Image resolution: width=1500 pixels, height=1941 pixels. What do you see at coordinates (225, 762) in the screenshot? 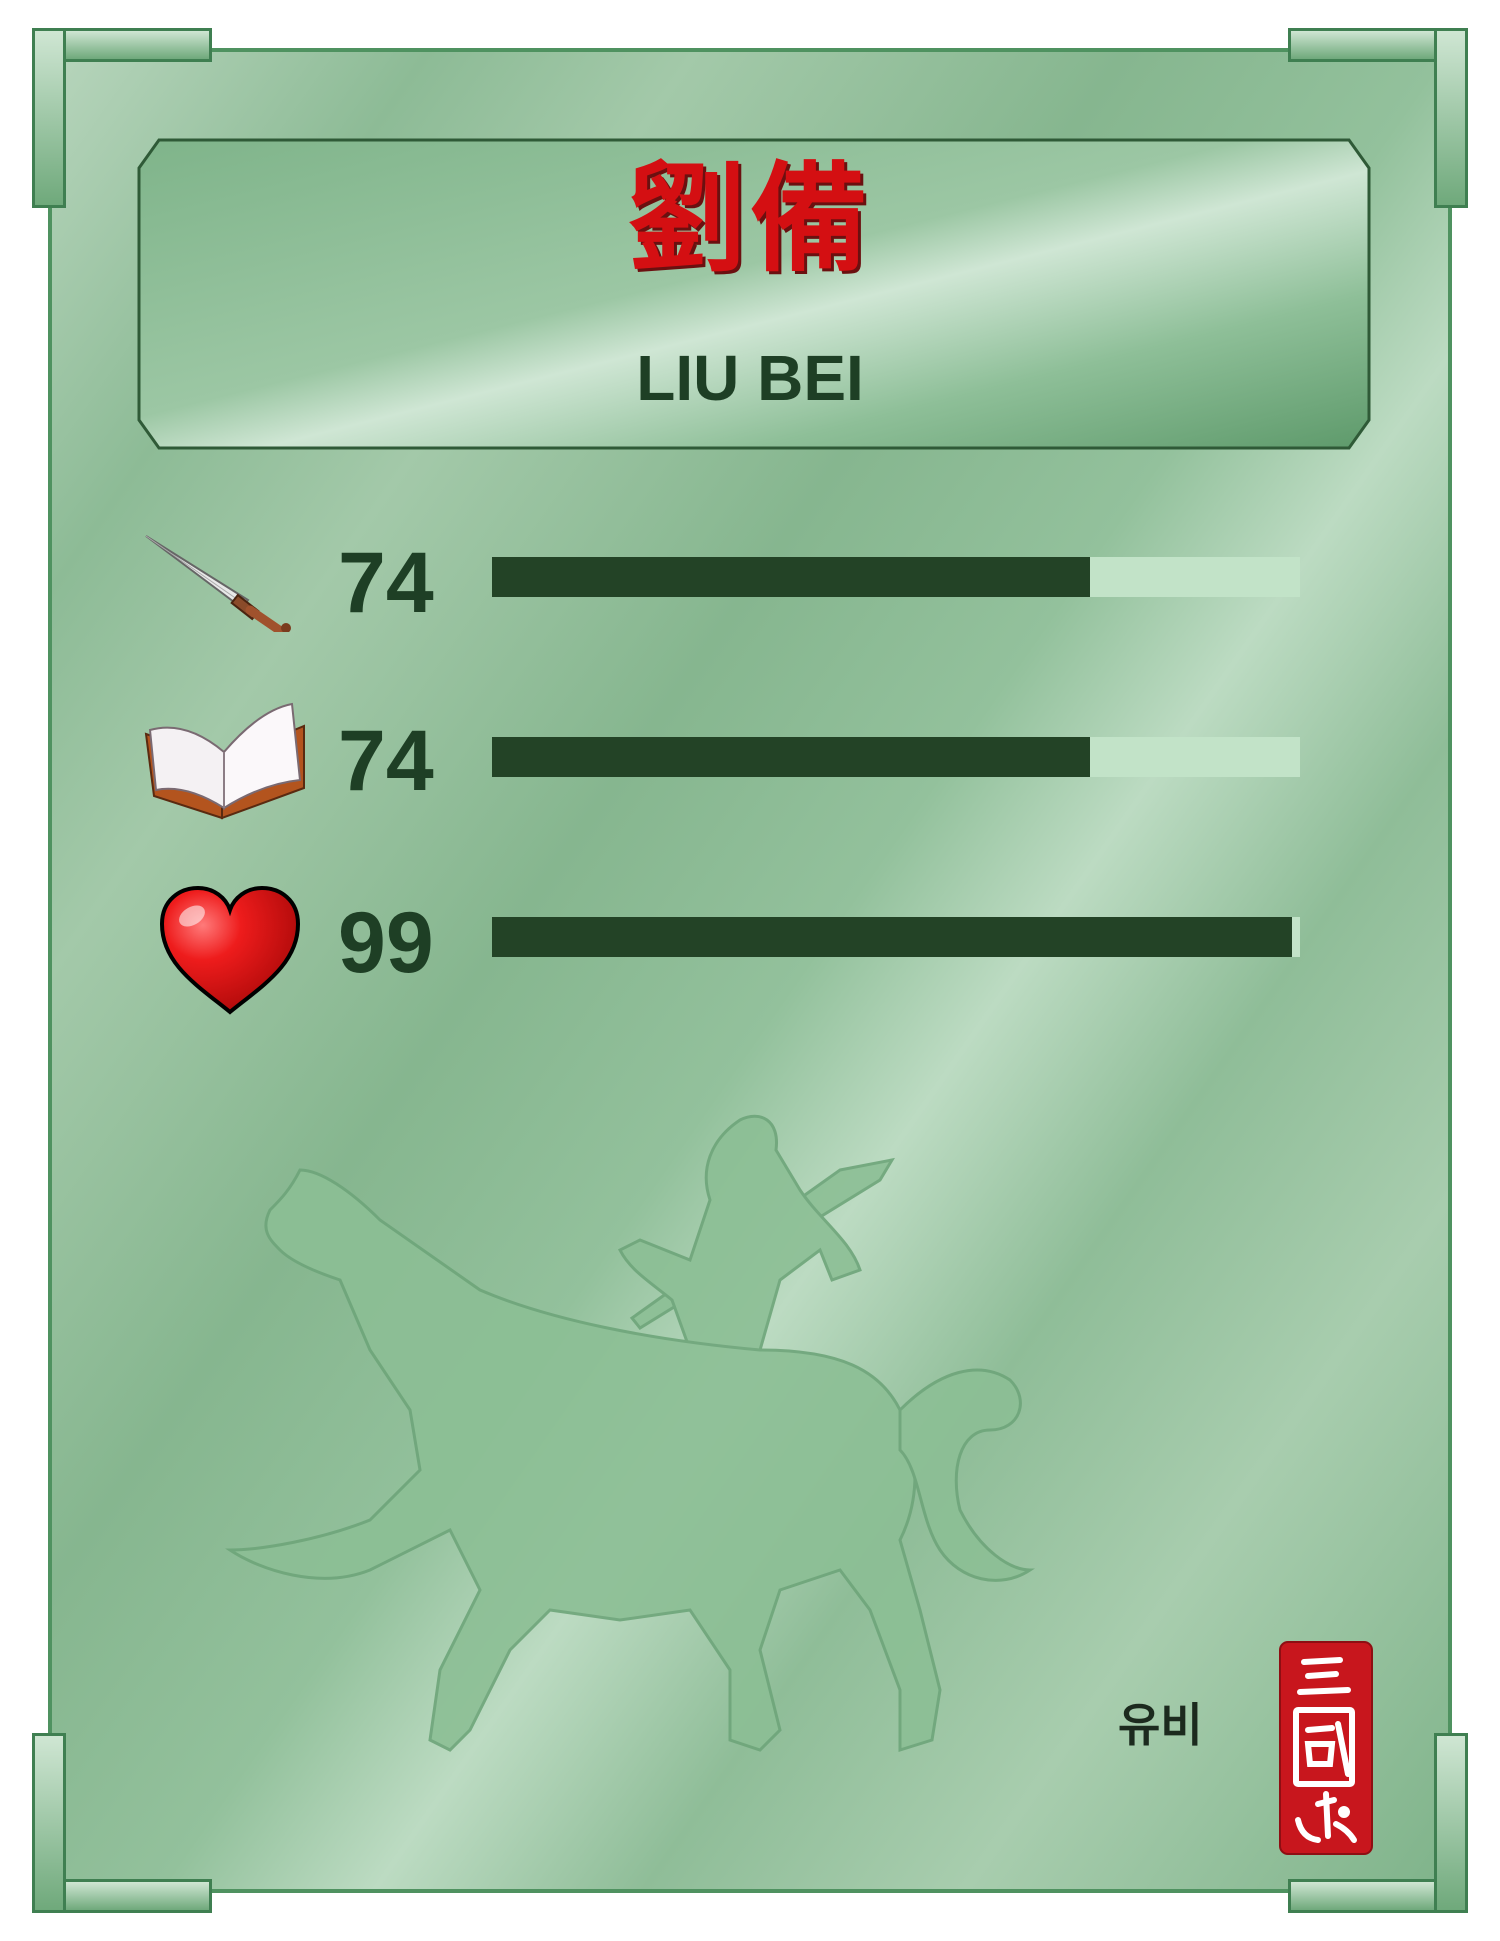
I see `book-icon` at bounding box center [225, 762].